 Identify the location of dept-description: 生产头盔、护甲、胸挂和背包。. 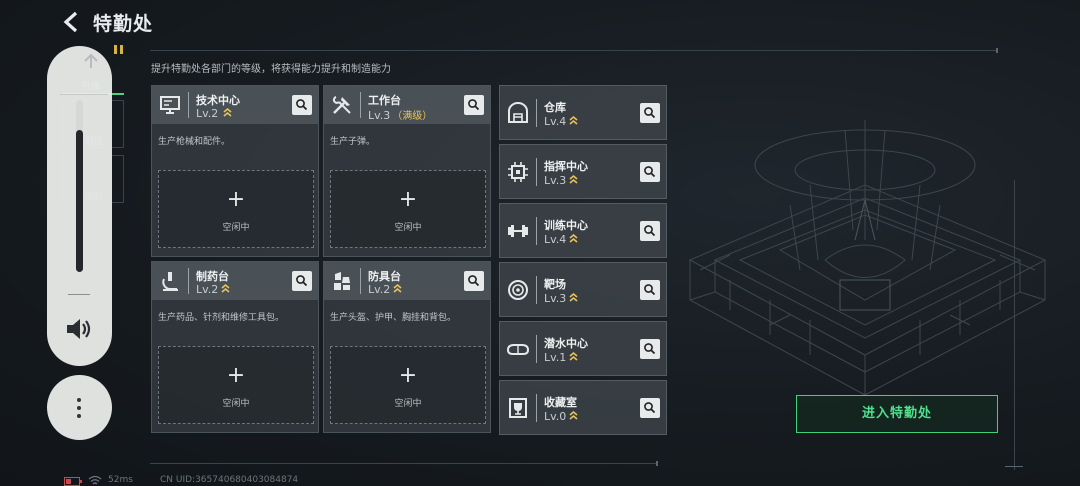
(393, 318).